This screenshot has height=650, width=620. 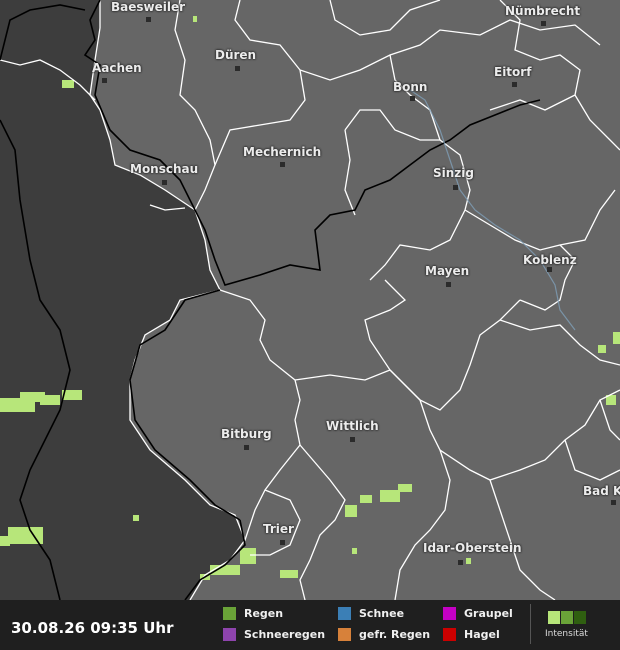 I want to click on city-label-d-ren: Düren, so click(x=236, y=55).